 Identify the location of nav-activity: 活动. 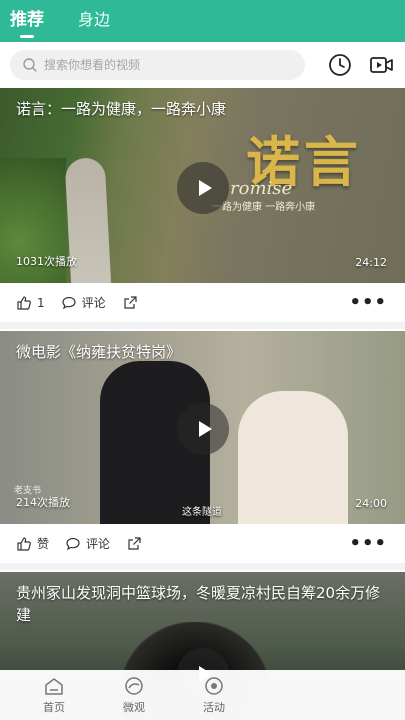
(214, 695).